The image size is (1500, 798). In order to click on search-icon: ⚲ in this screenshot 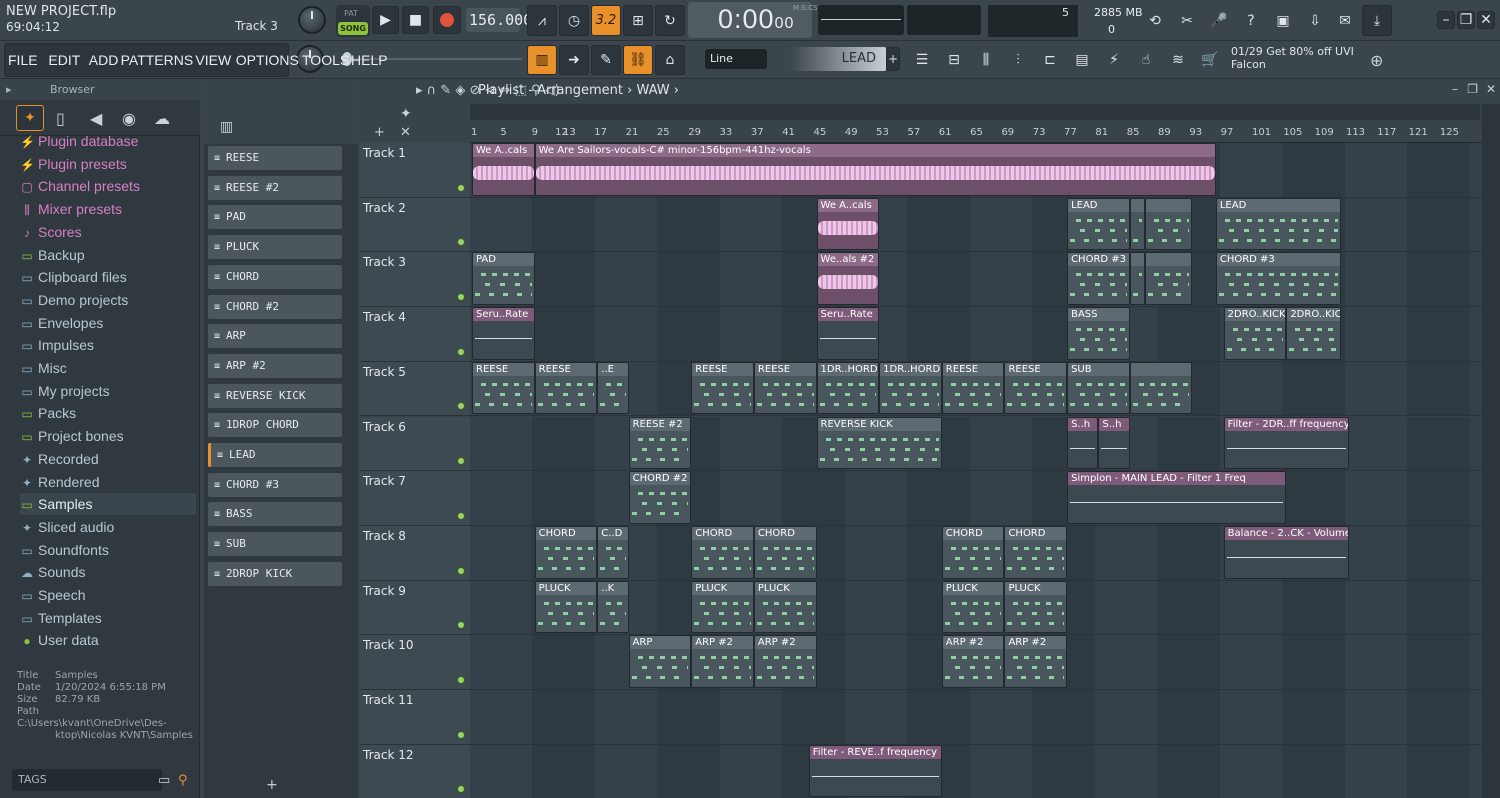, I will do `click(183, 780)`.